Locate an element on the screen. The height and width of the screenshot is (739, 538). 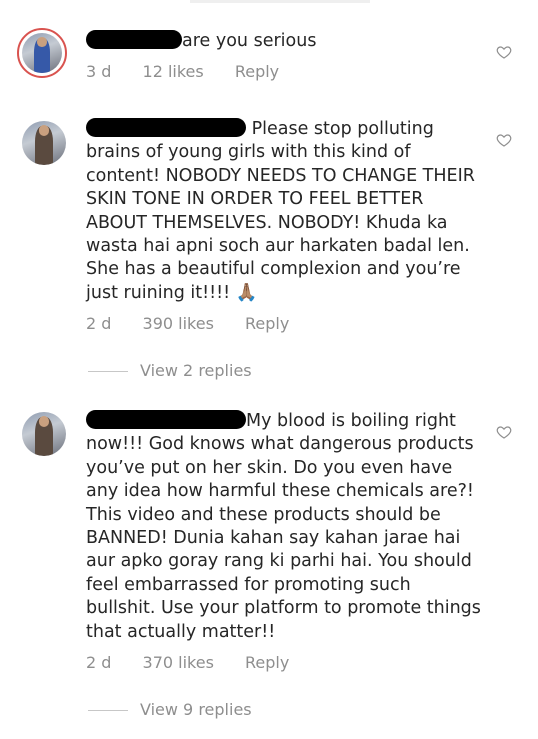
comment-meta: 2 d 370 likes Reply is located at coordinates (200, 662).